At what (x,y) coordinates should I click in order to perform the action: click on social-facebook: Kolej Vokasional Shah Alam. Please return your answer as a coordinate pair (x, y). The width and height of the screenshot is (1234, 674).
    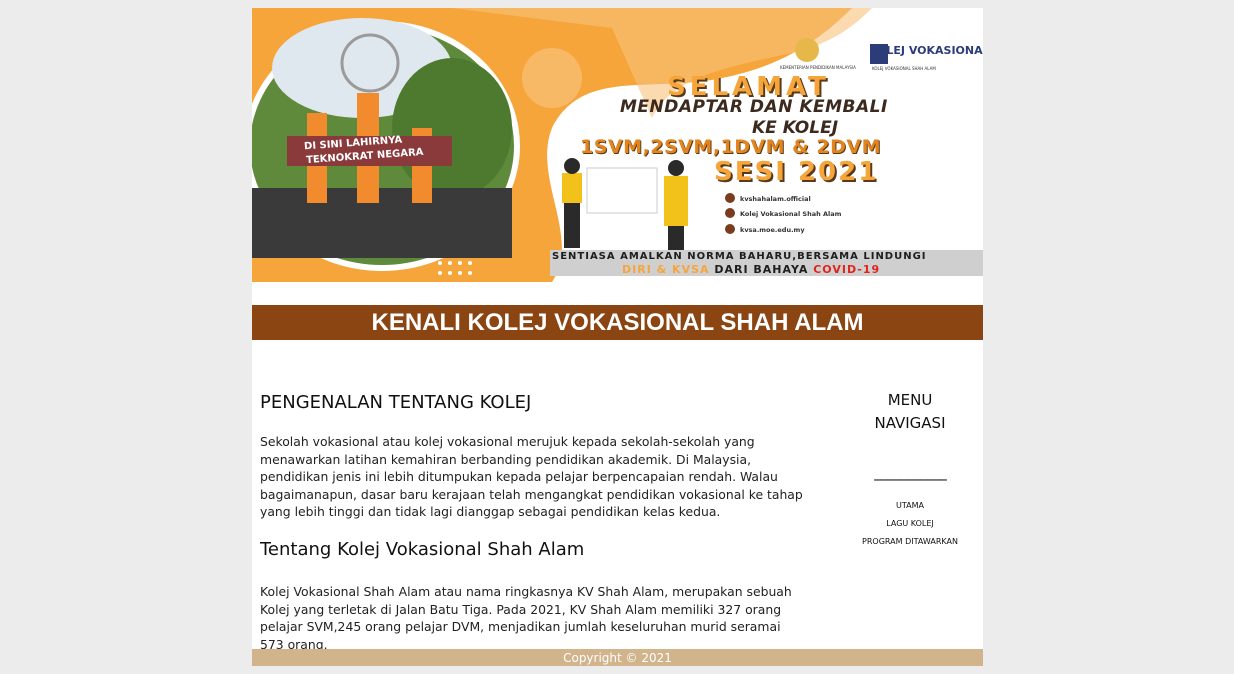
    Looking at the image, I should click on (791, 214).